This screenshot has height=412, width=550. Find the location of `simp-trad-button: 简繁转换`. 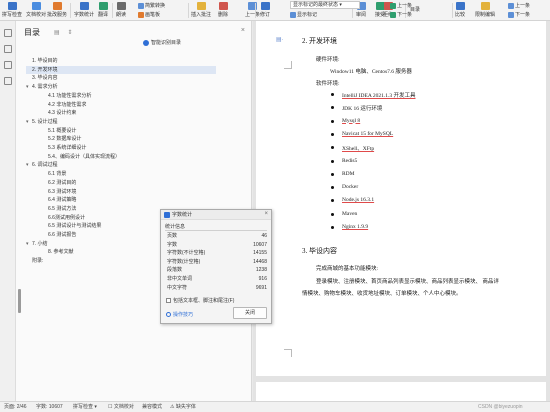

simp-trad-button: 简繁转换 is located at coordinates (151, 6).